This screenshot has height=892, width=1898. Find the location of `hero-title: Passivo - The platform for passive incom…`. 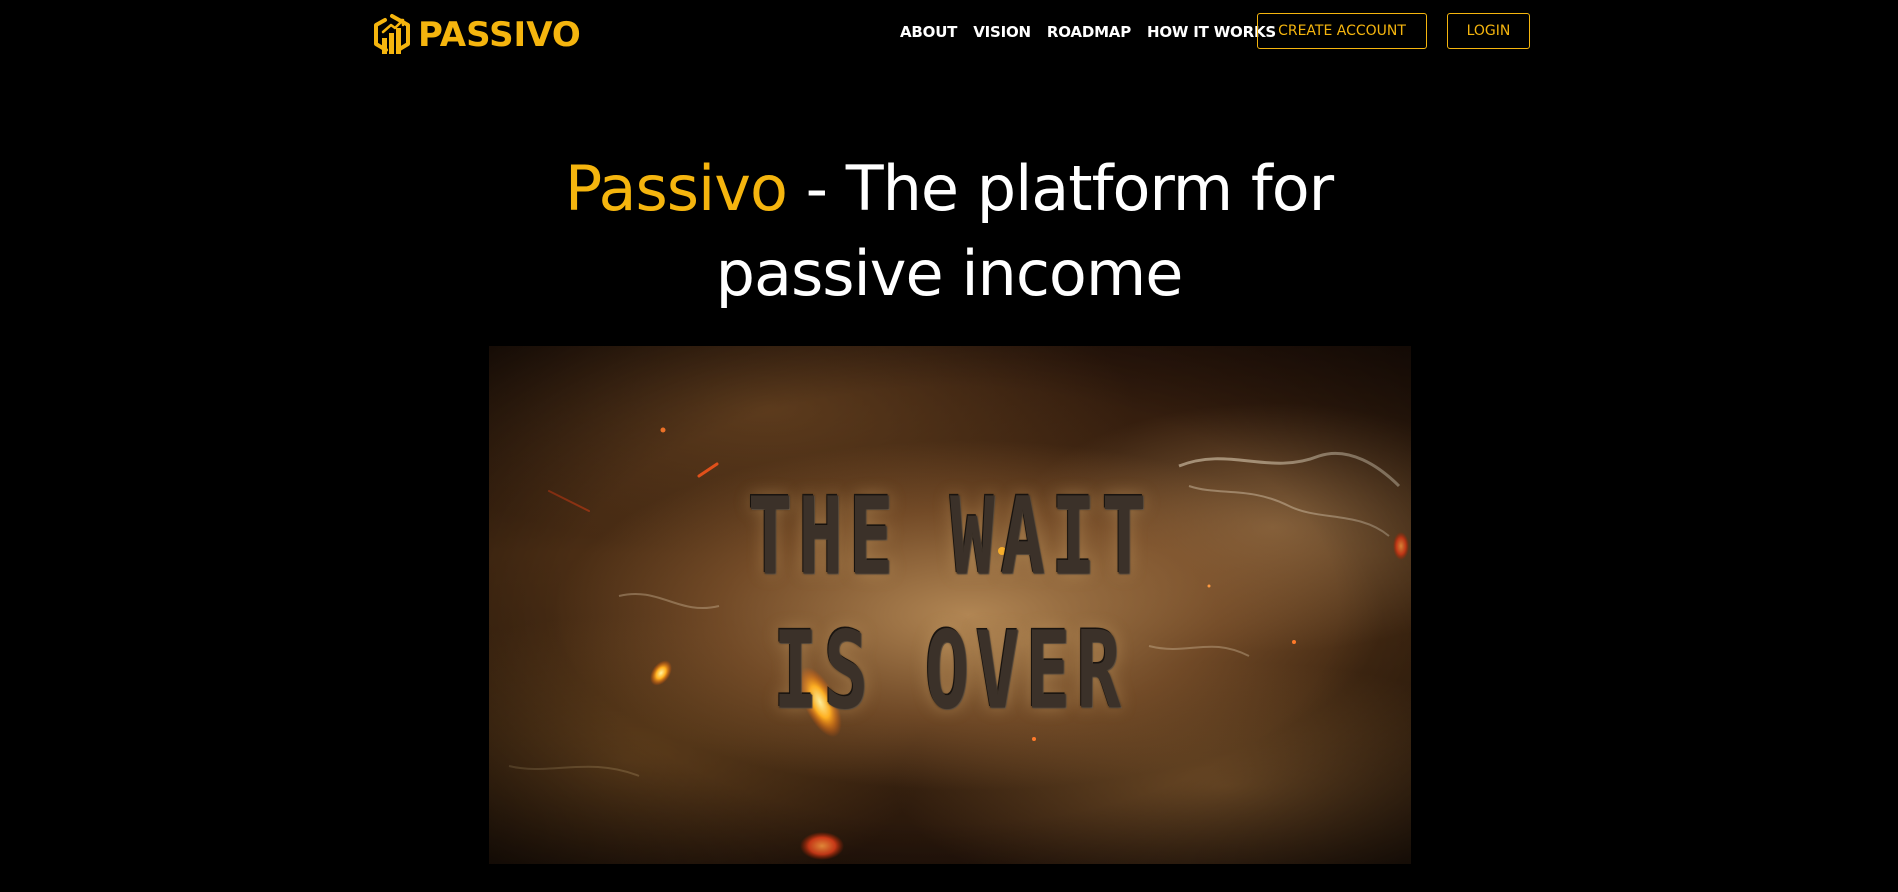

hero-title: Passivo - The platform for passive incom… is located at coordinates (949, 231).